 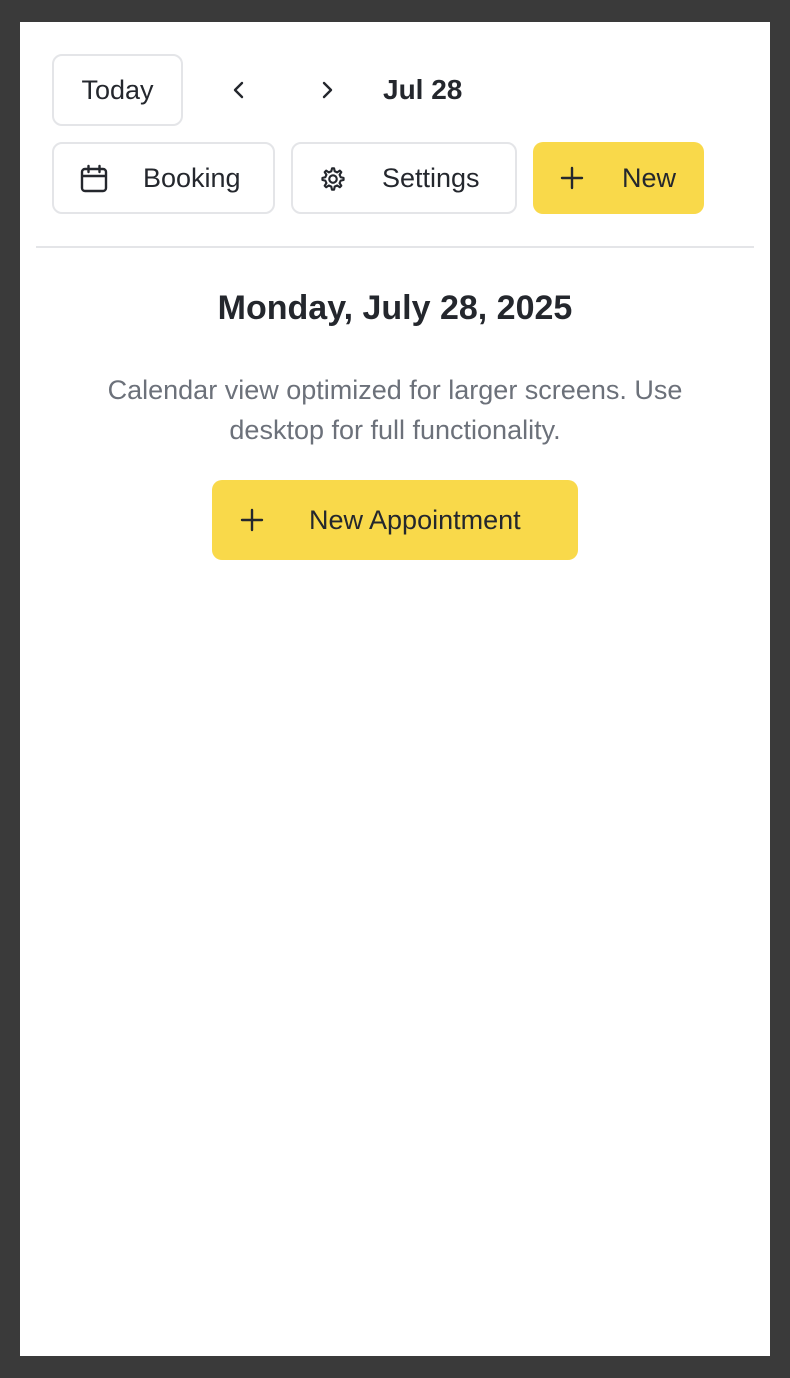 What do you see at coordinates (94, 179) in the screenshot?
I see `calendar-icon` at bounding box center [94, 179].